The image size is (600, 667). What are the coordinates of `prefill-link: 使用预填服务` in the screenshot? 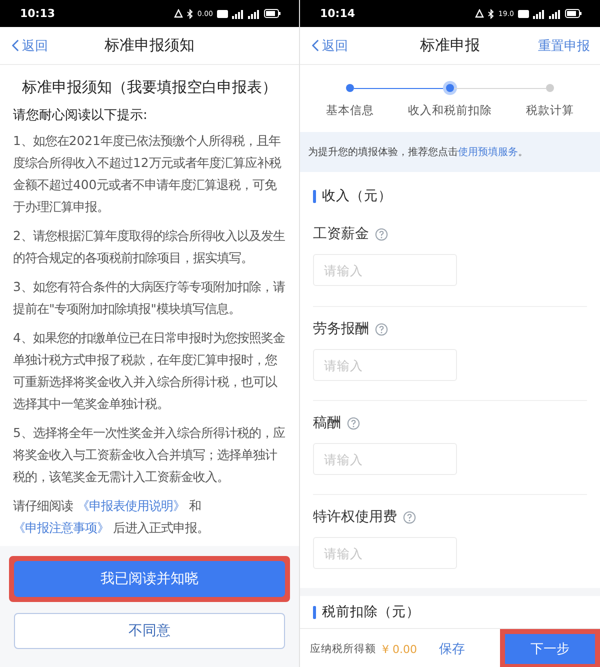 It's located at (488, 152).